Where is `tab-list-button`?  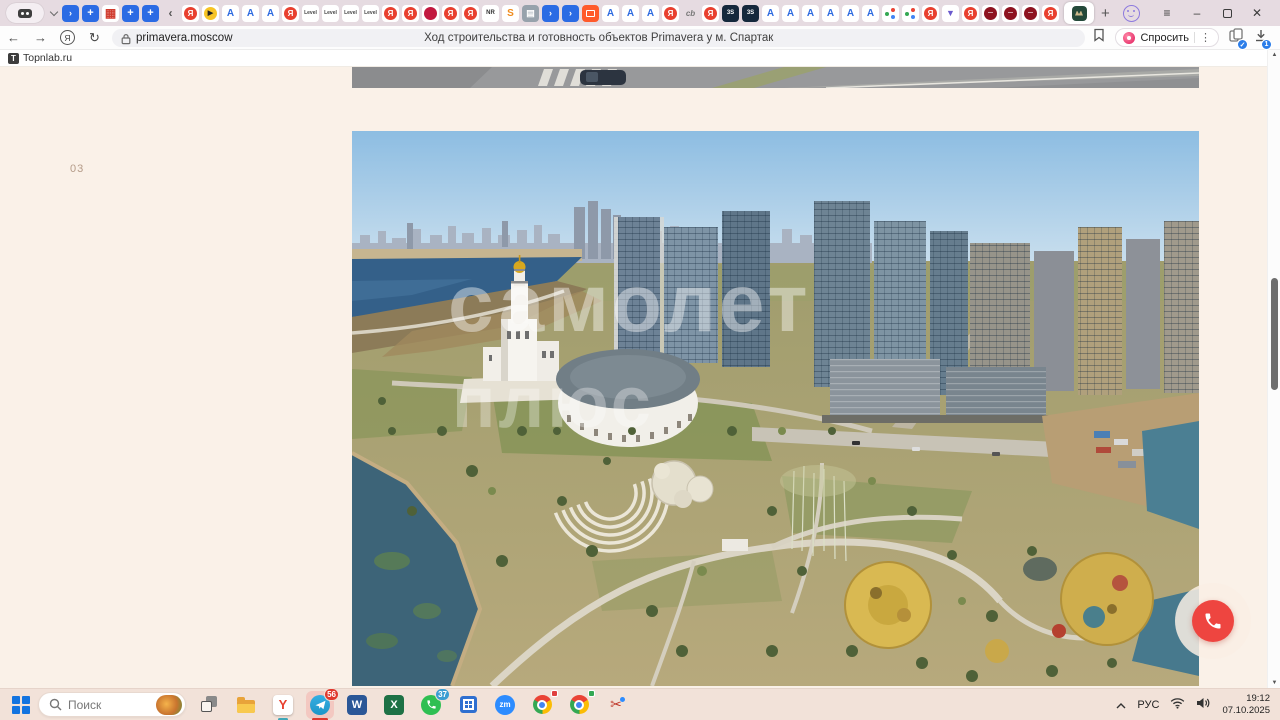
tab-list-button is located at coordinates (25, 13).